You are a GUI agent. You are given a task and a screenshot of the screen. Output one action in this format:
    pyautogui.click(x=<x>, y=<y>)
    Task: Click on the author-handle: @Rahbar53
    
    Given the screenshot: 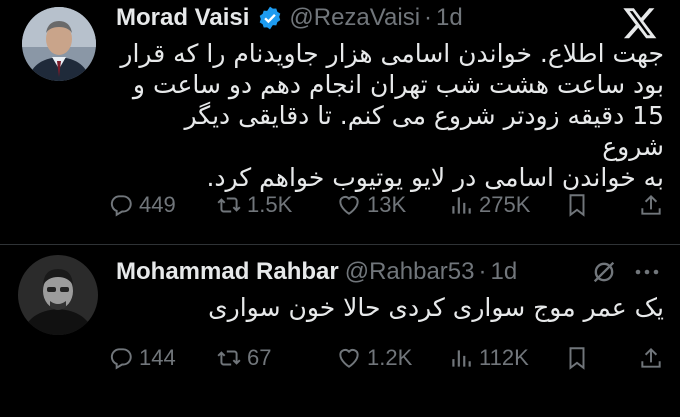 What is the action you would take?
    pyautogui.click(x=410, y=272)
    